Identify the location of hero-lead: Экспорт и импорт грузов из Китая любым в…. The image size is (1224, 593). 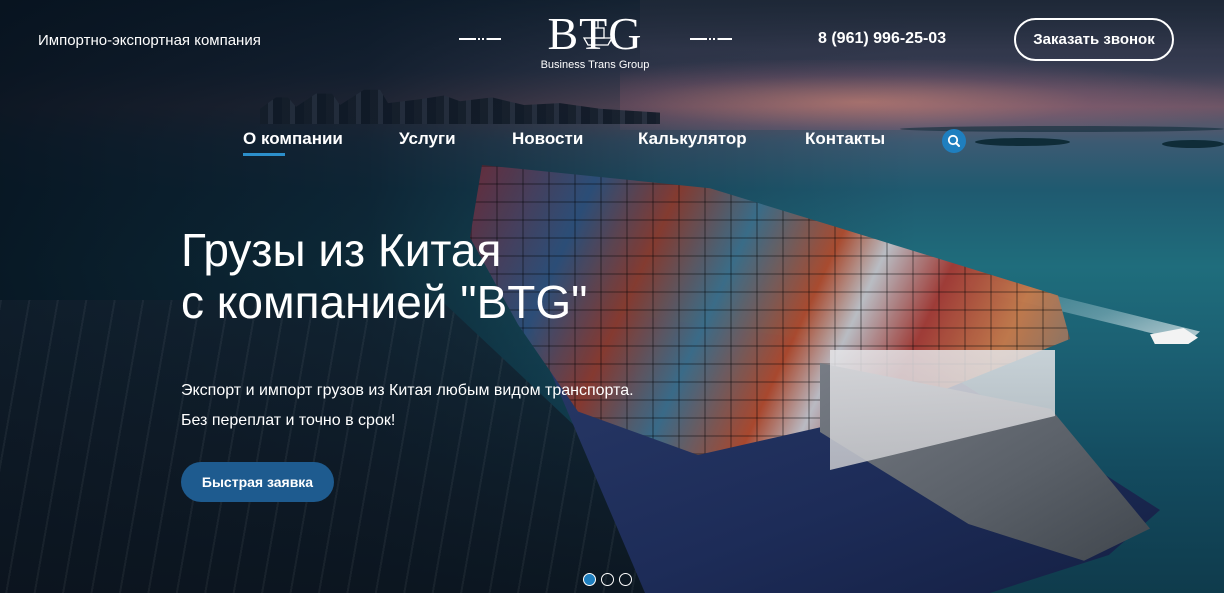
(407, 406).